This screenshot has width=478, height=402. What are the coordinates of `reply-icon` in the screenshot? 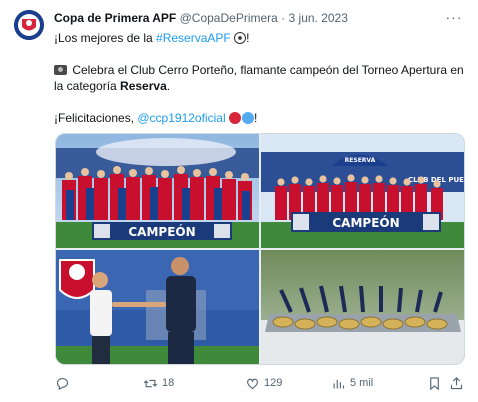 It's located at (62, 383).